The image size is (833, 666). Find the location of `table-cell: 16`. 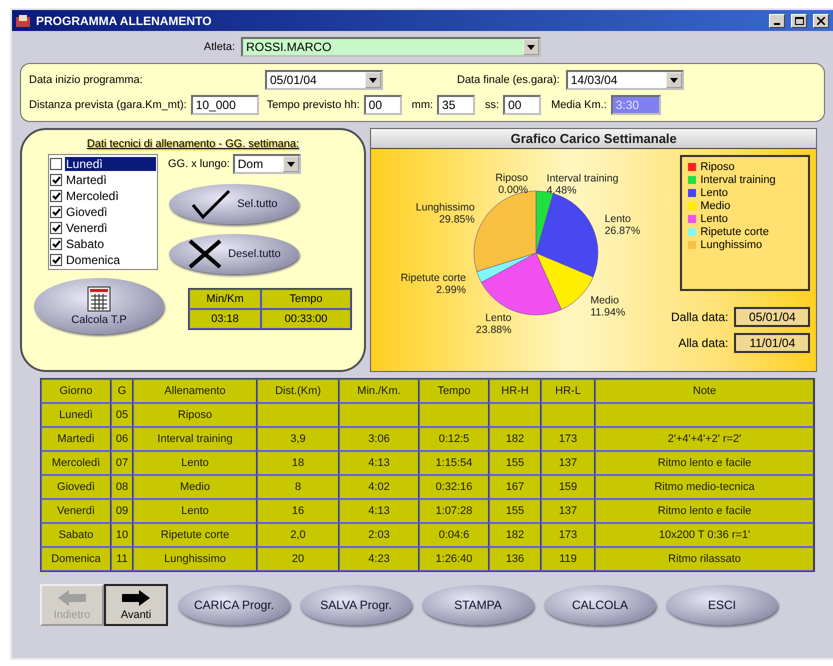

table-cell: 16 is located at coordinates (298, 511).